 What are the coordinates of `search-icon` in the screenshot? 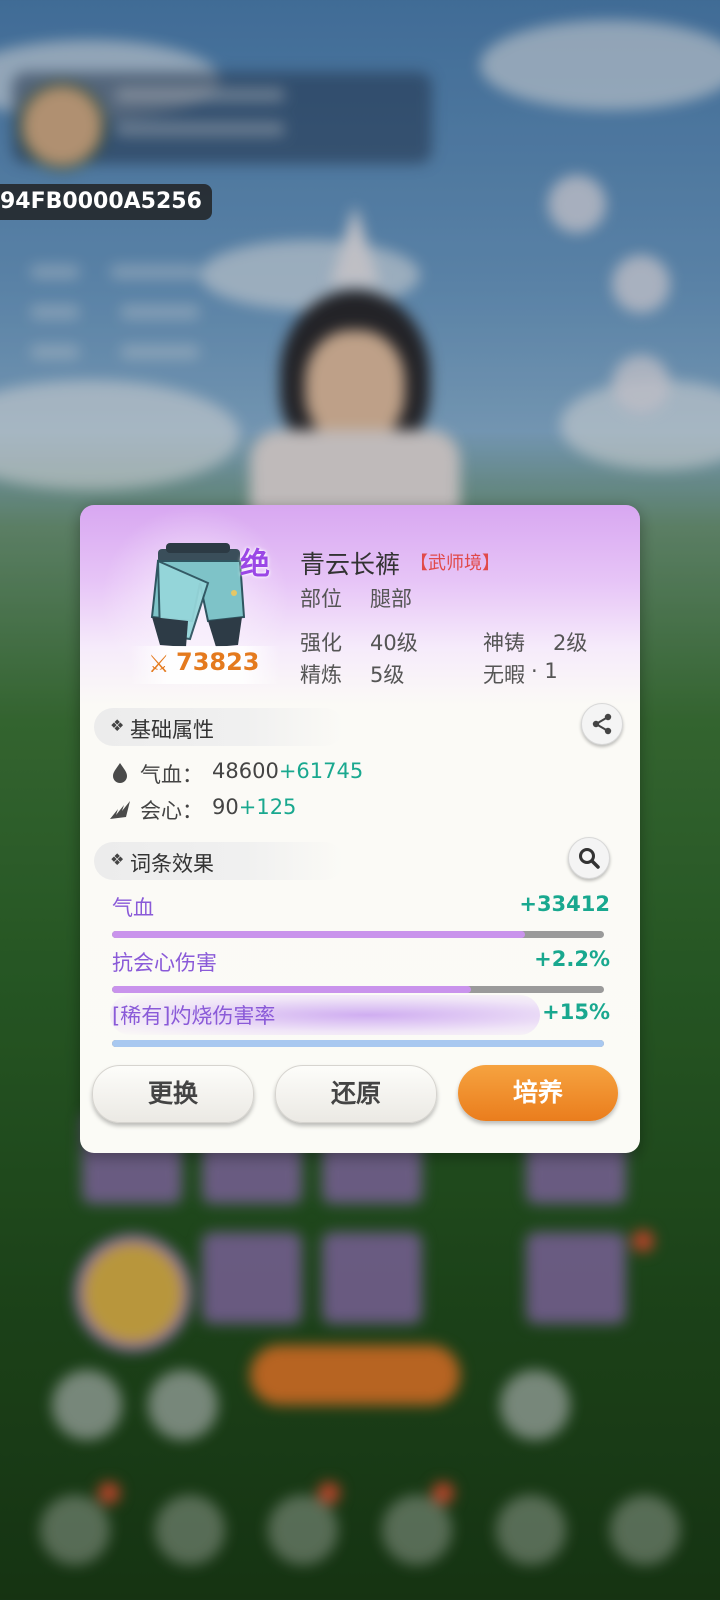 It's located at (589, 858).